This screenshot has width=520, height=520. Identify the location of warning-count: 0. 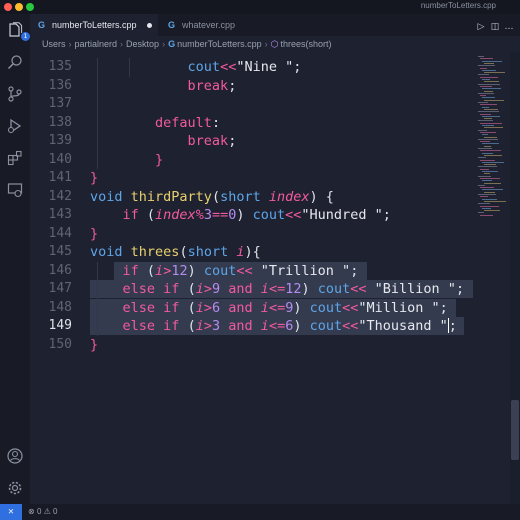
(55, 511).